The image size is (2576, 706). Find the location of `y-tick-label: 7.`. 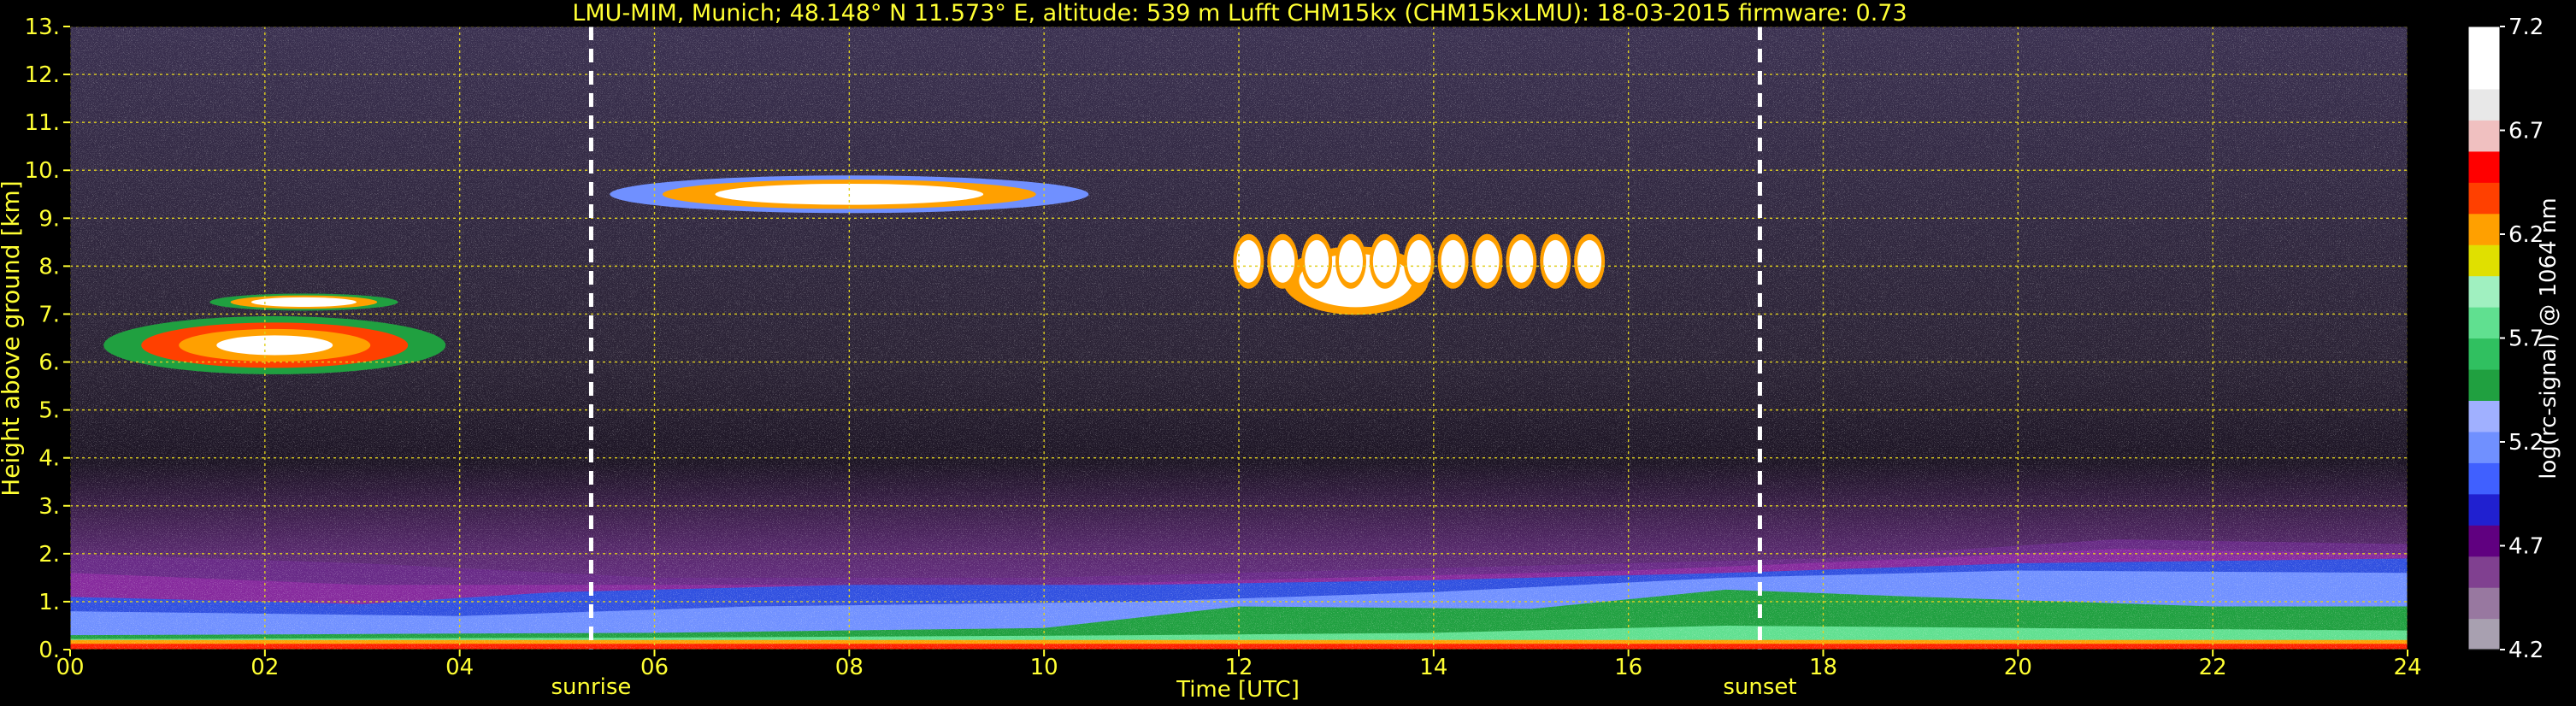

y-tick-label: 7. is located at coordinates (49, 314).